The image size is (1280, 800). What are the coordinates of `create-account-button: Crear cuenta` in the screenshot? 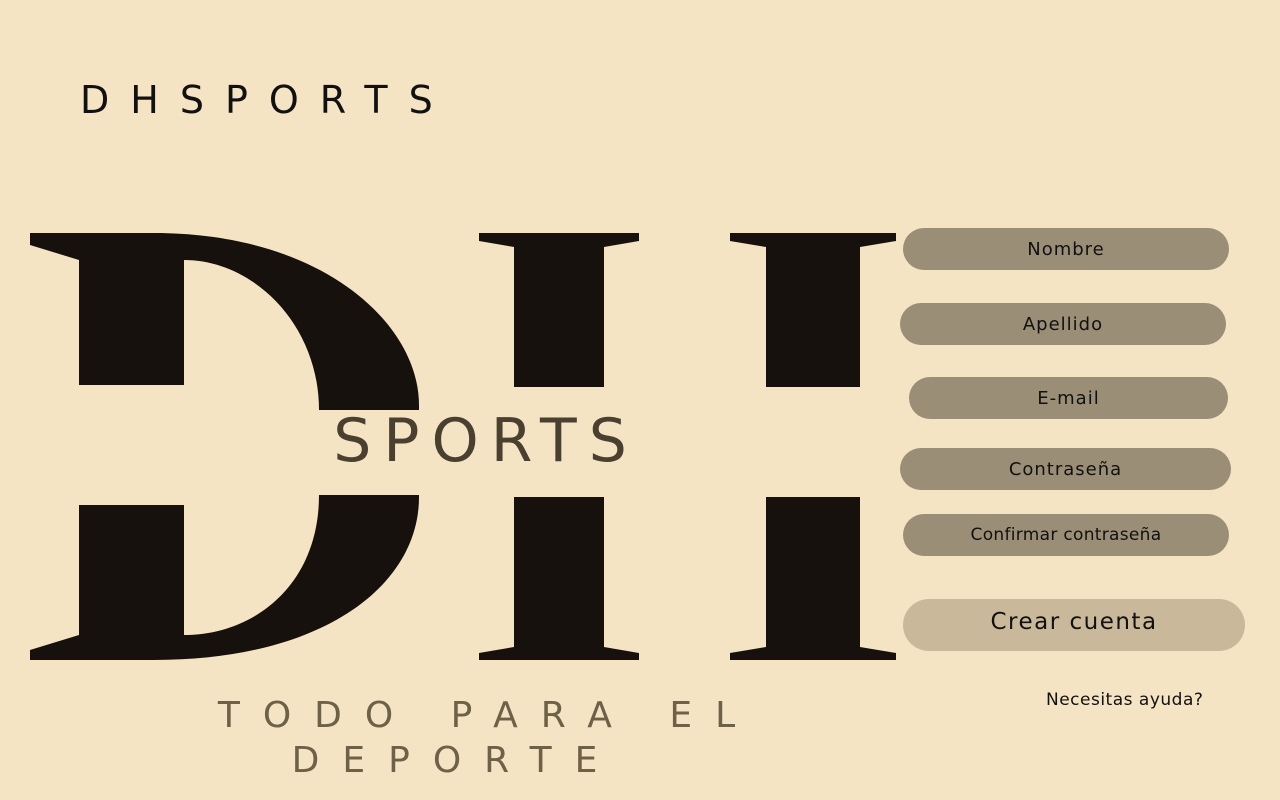 It's located at (1074, 625).